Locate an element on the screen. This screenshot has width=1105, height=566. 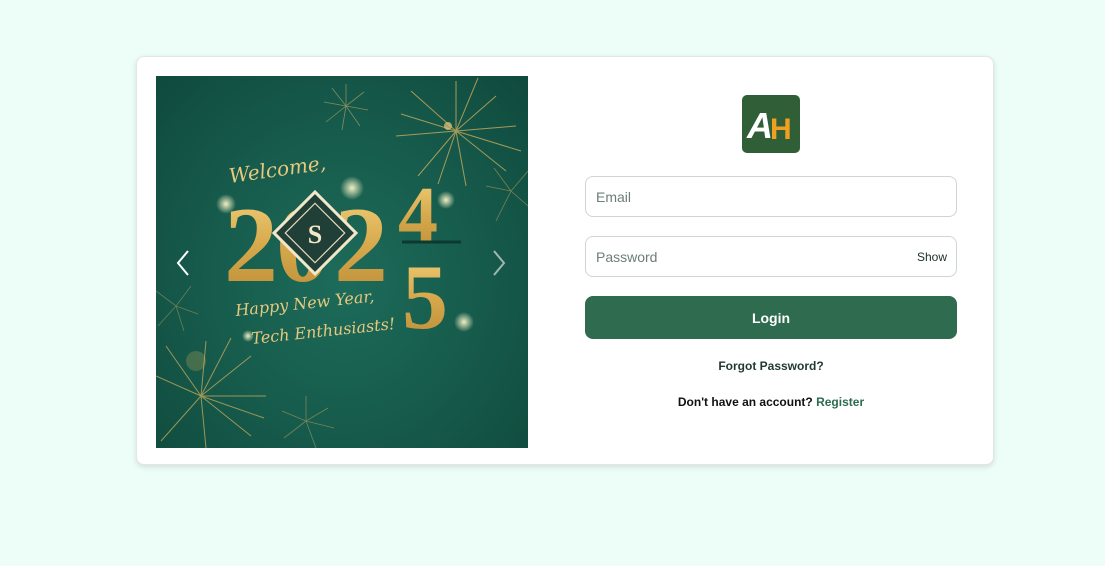
carousel-prev-button is located at coordinates (183, 263).